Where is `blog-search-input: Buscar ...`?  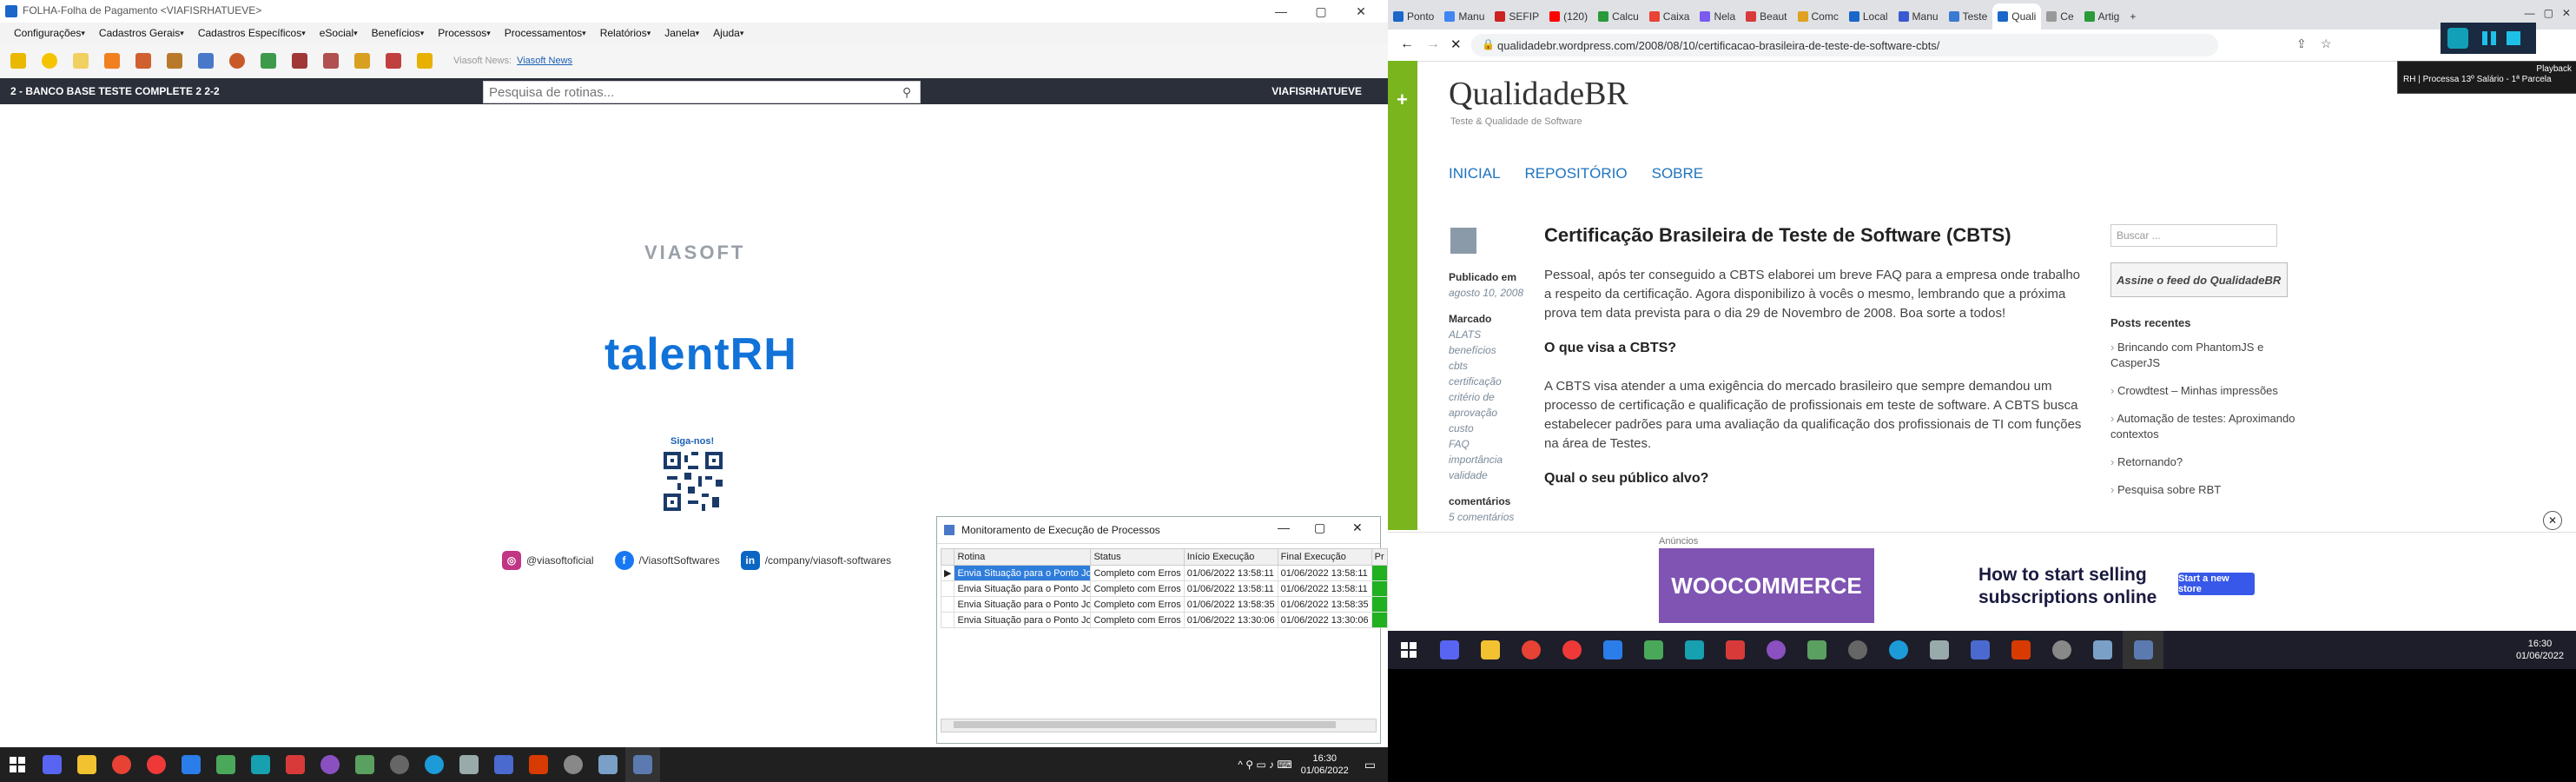 blog-search-input: Buscar ... is located at coordinates (2193, 235).